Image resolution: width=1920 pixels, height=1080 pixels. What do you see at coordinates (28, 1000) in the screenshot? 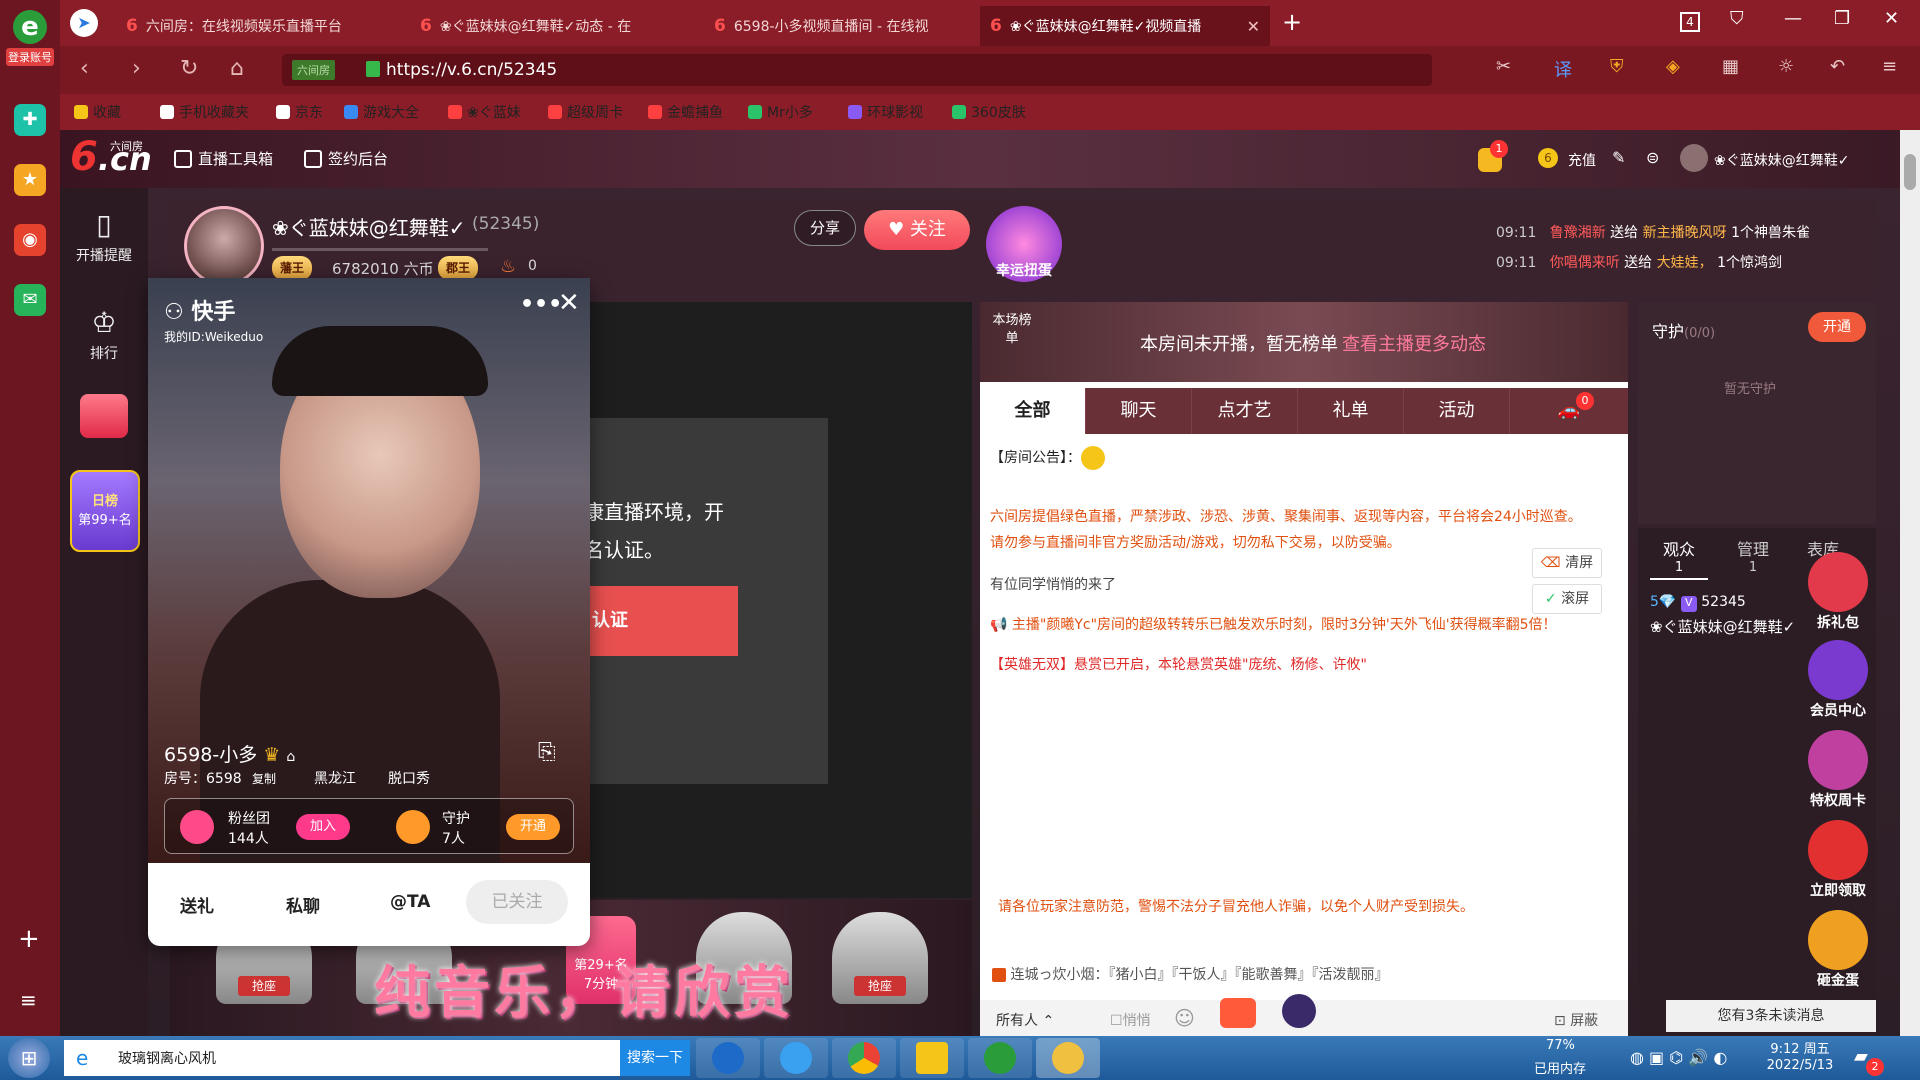
I see `menu-icon: ≡` at bounding box center [28, 1000].